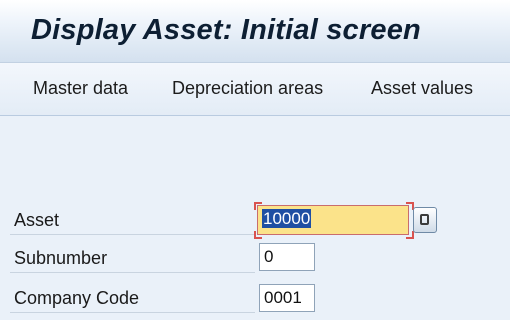  What do you see at coordinates (247, 88) in the screenshot?
I see `depreciation-areas-button: Depreciation areas` at bounding box center [247, 88].